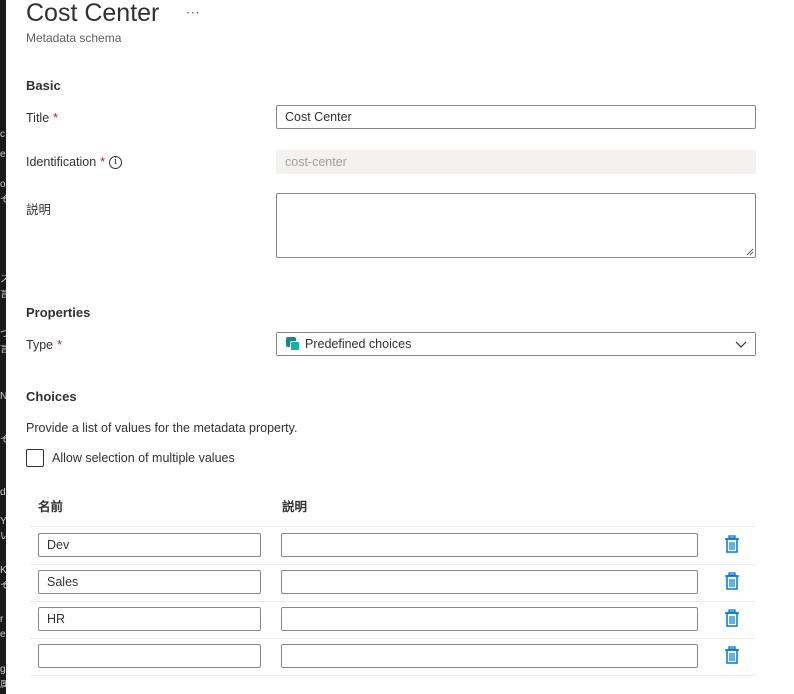  I want to click on edge-glyph: い, so click(3, 537).